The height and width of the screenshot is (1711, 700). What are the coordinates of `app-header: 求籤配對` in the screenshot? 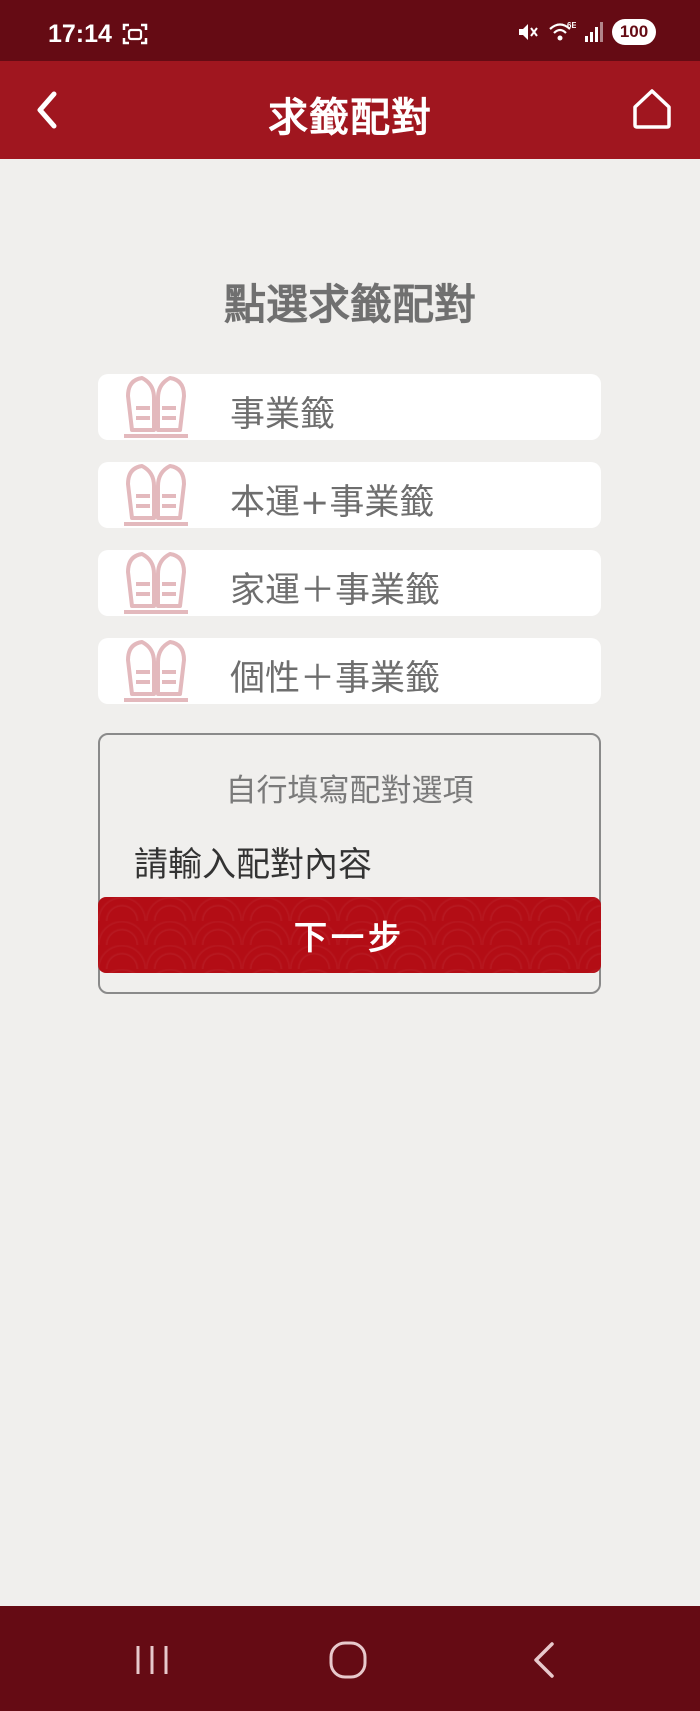 It's located at (350, 110).